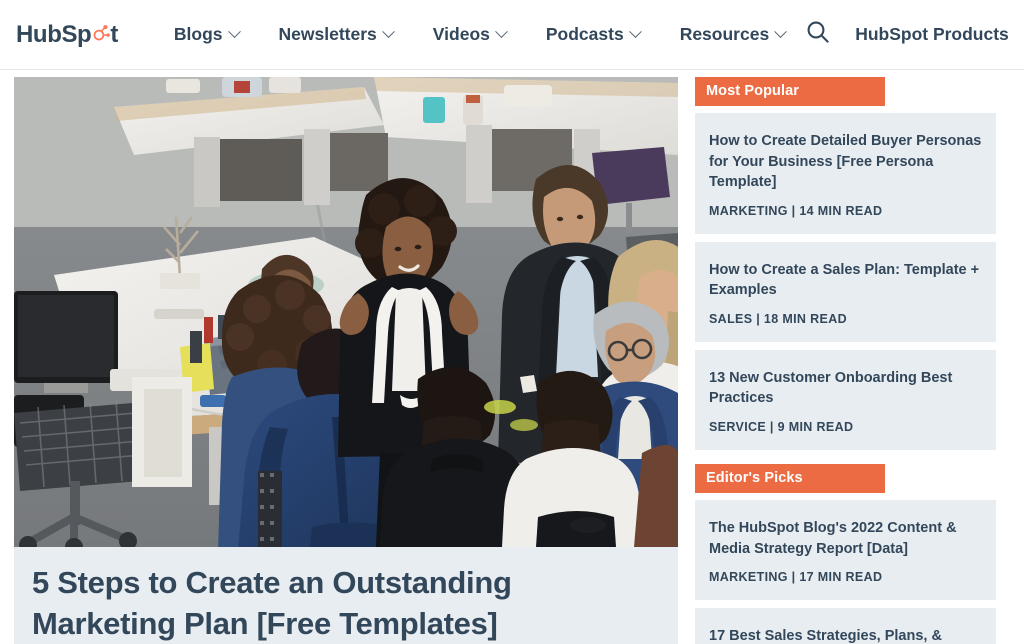  I want to click on nav-item-label: Newsletters, so click(327, 34).